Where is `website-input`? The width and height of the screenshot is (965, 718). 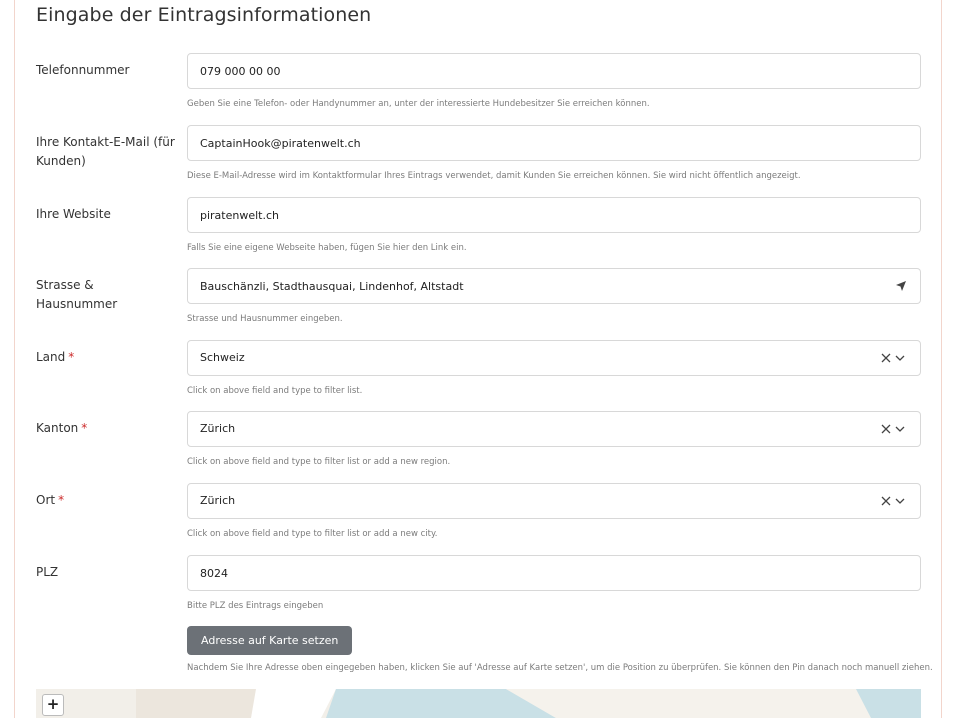
website-input is located at coordinates (554, 215).